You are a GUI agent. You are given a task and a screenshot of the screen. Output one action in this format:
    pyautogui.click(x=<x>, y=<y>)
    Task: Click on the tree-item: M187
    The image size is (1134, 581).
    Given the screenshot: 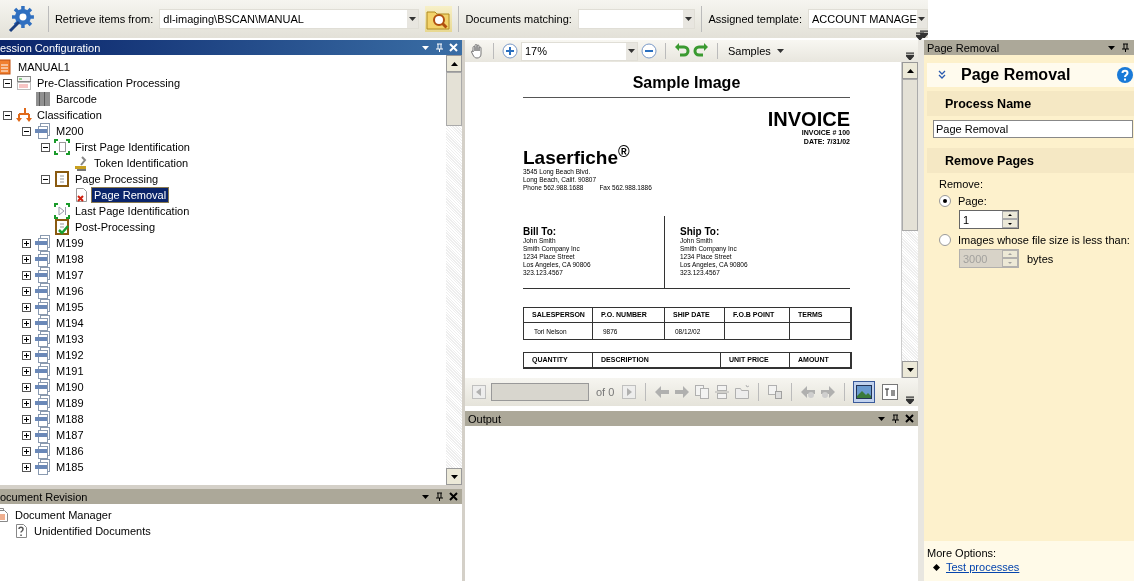 What is the action you would take?
    pyautogui.click(x=70, y=435)
    